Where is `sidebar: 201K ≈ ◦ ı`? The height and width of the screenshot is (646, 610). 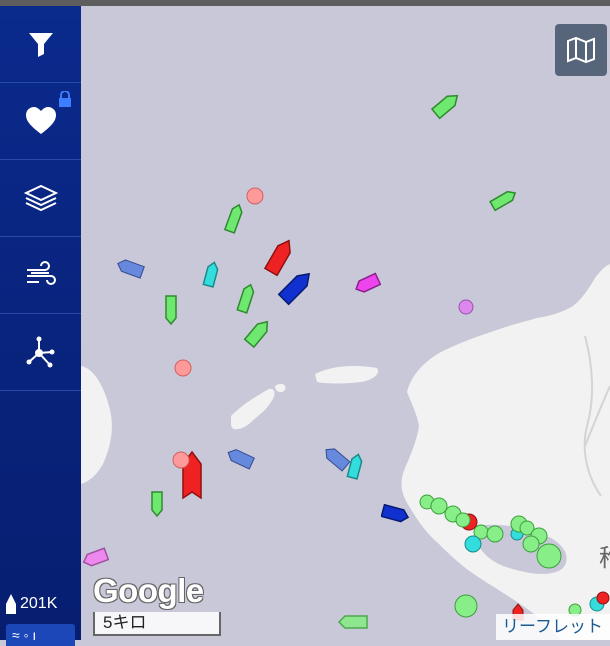
sidebar: 201K ≈ ◦ ı is located at coordinates (40, 326).